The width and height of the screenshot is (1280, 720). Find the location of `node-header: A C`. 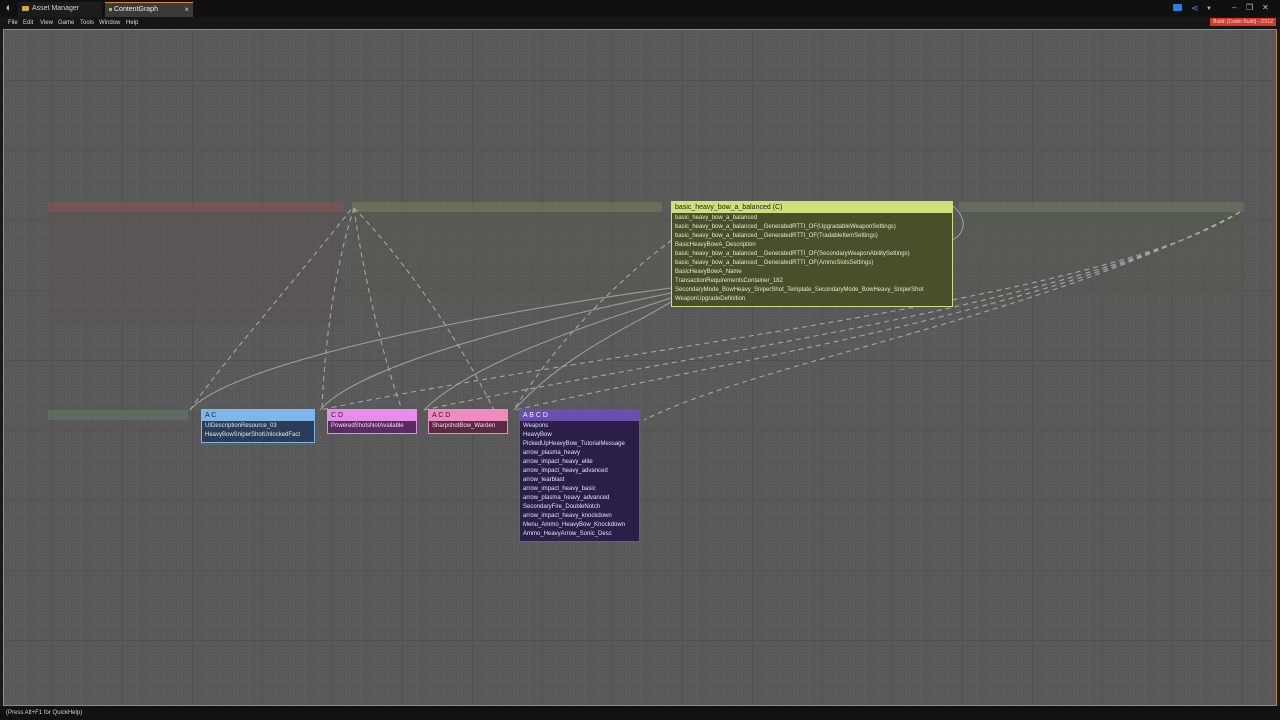

node-header: A C is located at coordinates (258, 415).